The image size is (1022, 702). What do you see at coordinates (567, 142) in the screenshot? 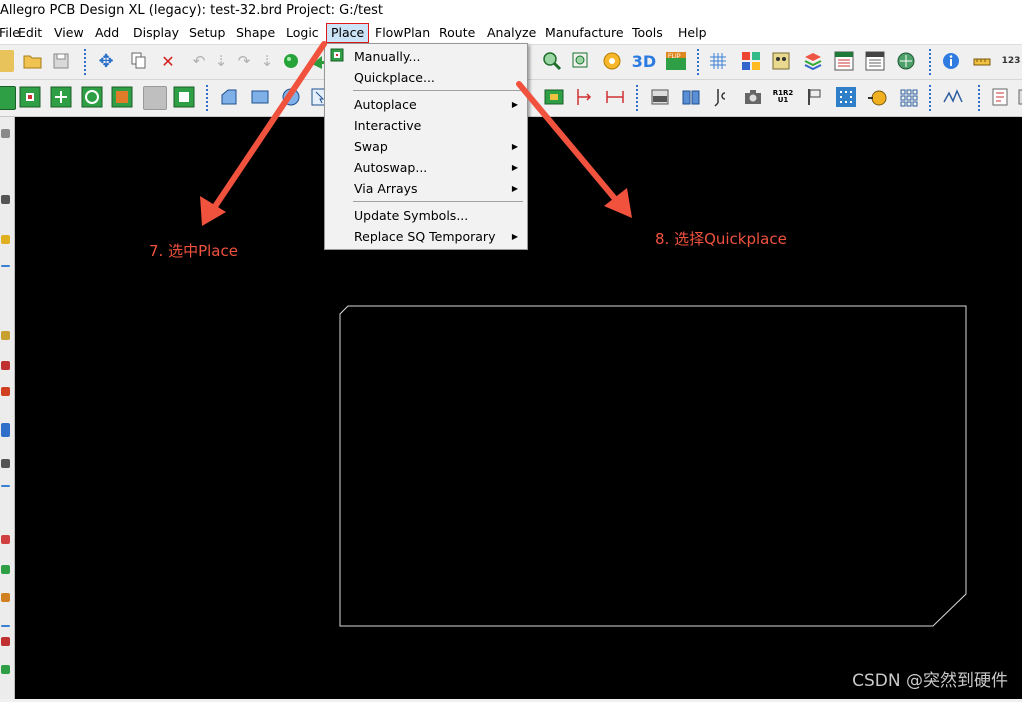
I see `annotation-arrow-quickplace` at bounding box center [567, 142].